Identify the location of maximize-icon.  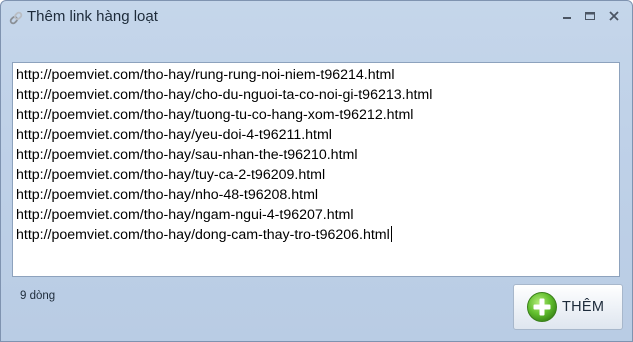
(590, 16).